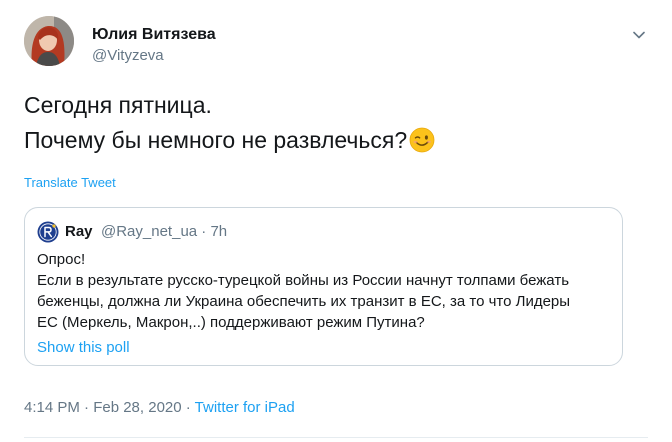  I want to click on chevron-down-icon, so click(639, 35).